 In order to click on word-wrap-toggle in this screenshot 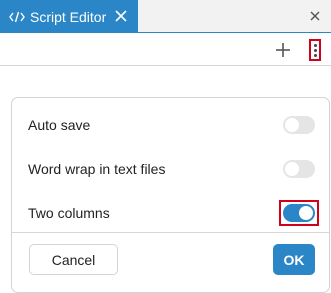, I will do `click(299, 169)`.